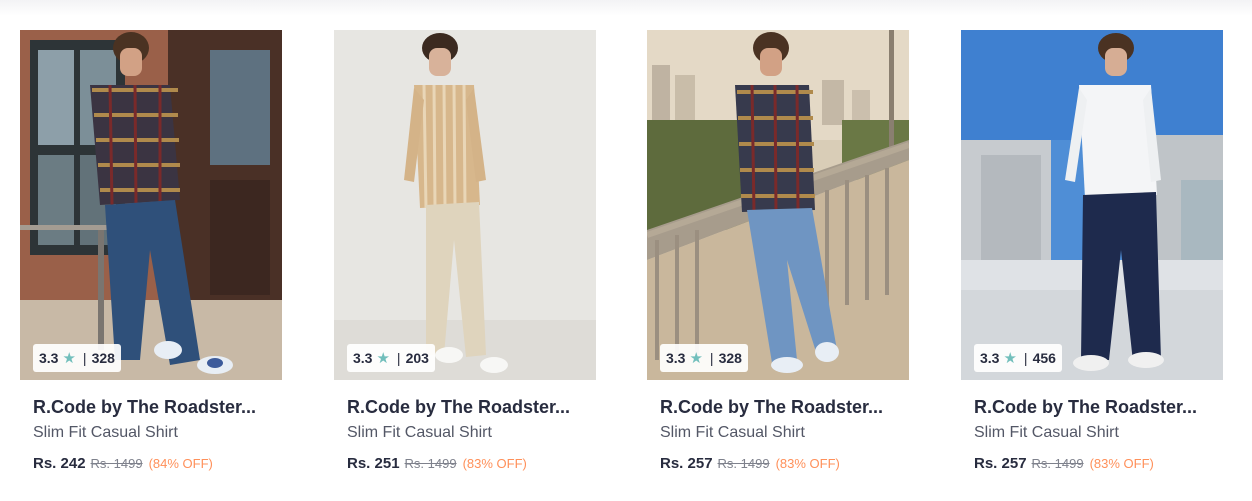 This screenshot has width=1252, height=501. I want to click on price-row: Rs. 251 Rs. 1499 (83% OFF), so click(471, 464).